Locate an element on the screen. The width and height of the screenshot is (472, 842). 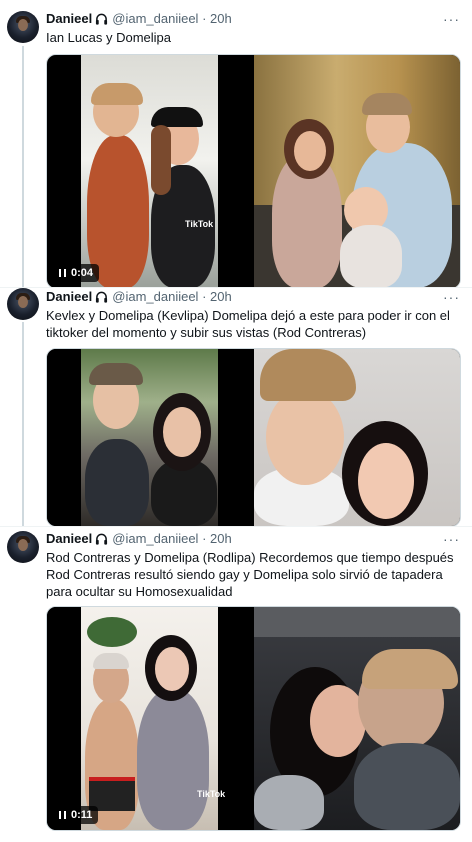
video-duration-badge: 0:04 is located at coordinates (76, 273).